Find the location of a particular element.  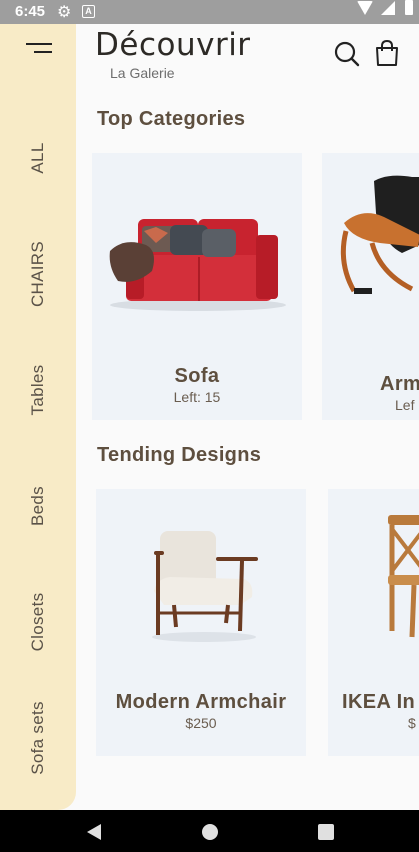

sidebar-item-label: Tables is located at coordinates (37, 390).